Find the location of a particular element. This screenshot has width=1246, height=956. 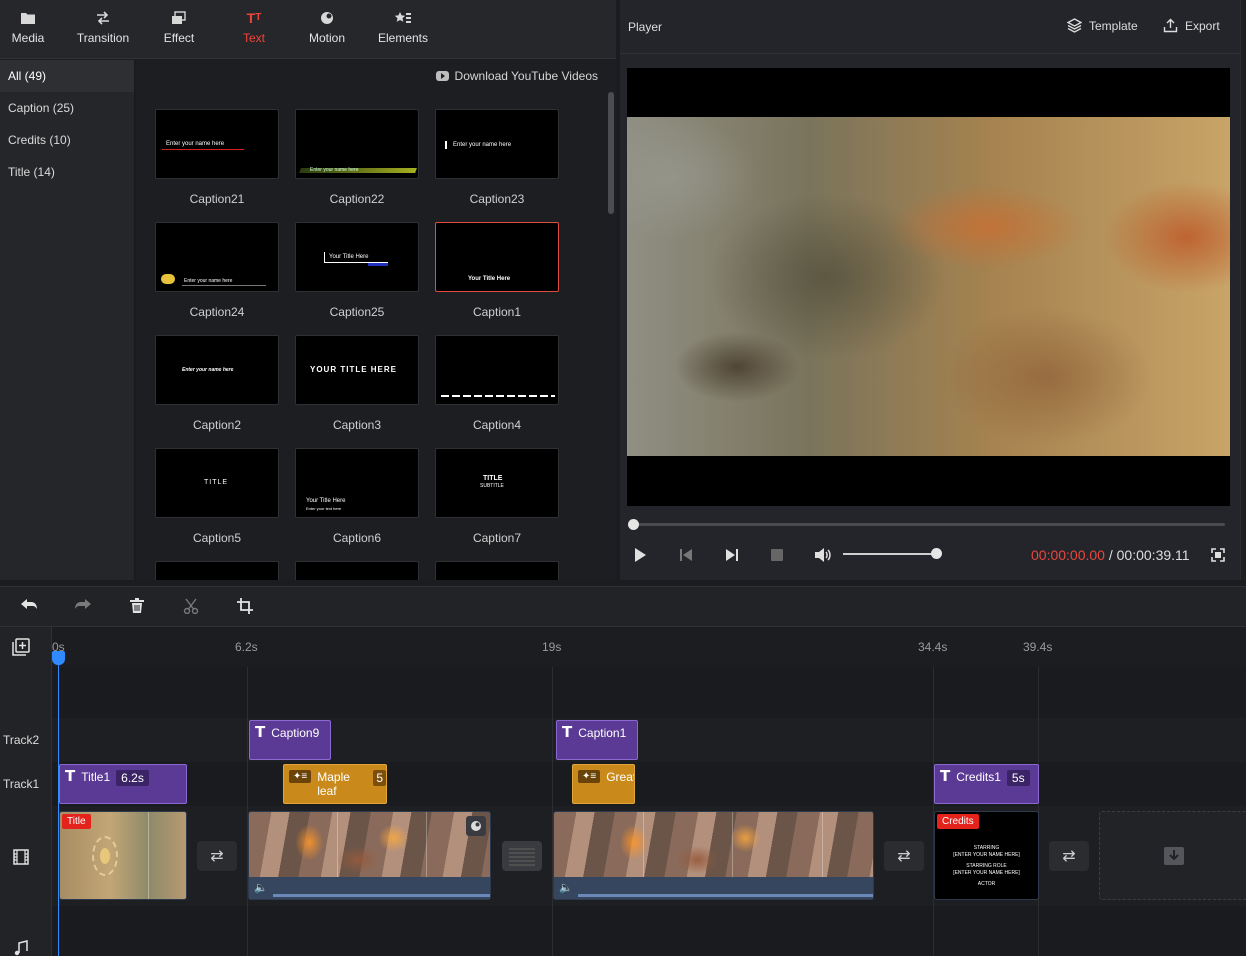

crop-button is located at coordinates (245, 607).